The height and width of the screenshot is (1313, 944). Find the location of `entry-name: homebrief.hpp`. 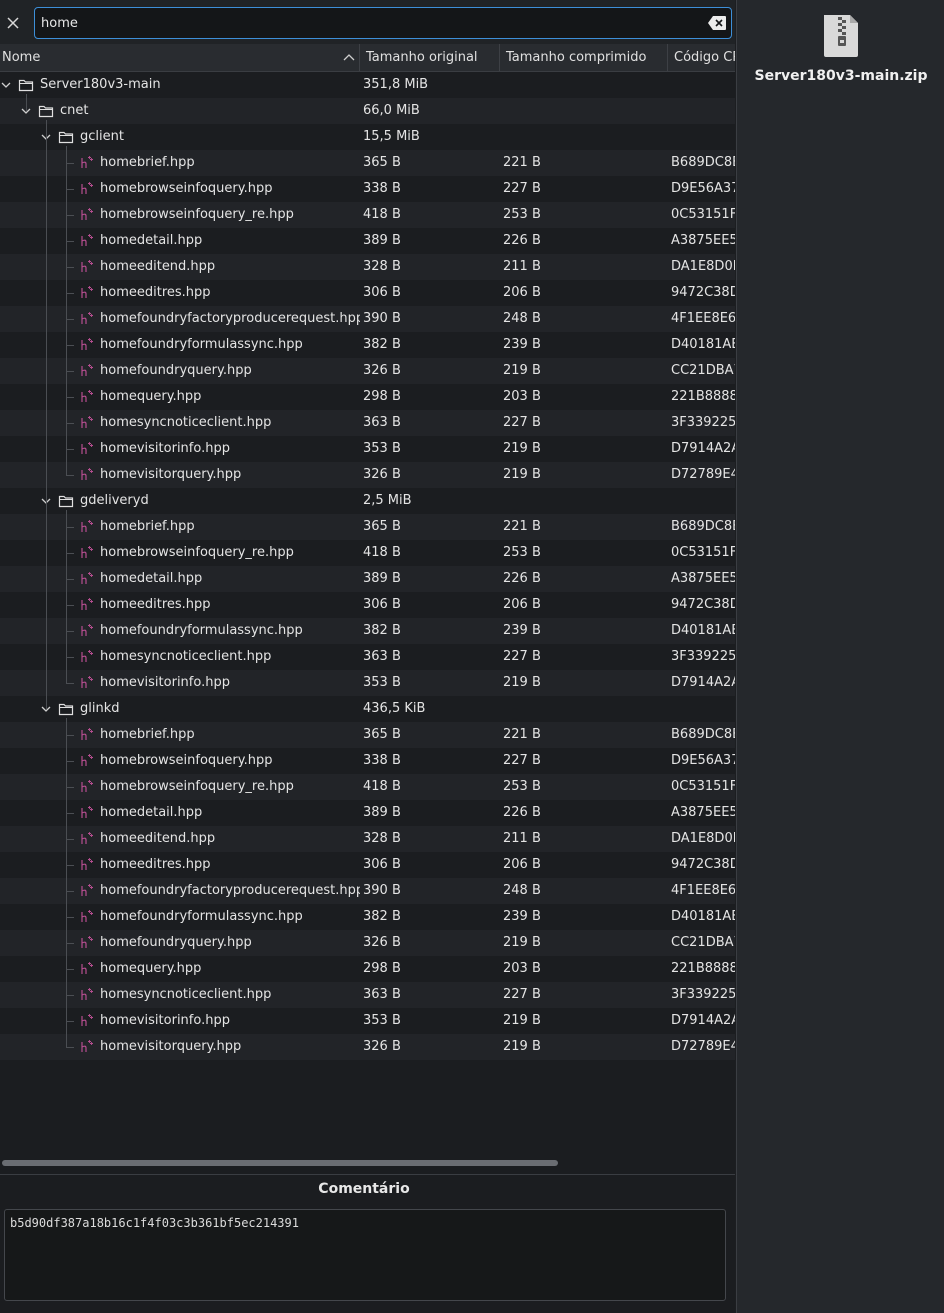

entry-name: homebrief.hpp is located at coordinates (147, 734).